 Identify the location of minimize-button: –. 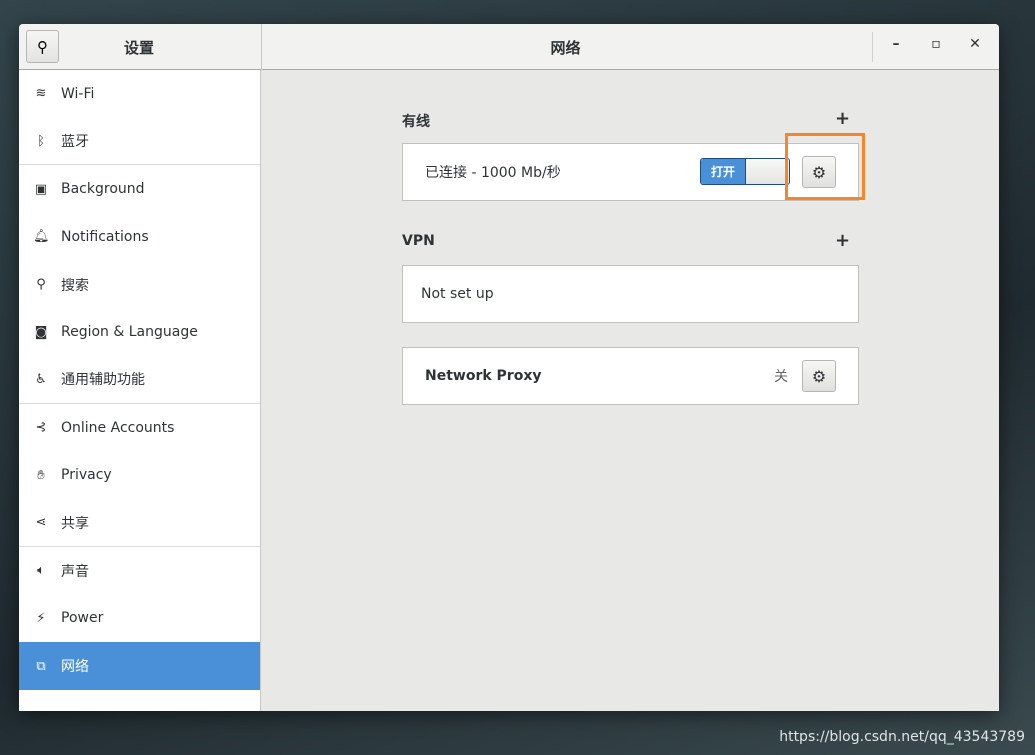
(896, 46).